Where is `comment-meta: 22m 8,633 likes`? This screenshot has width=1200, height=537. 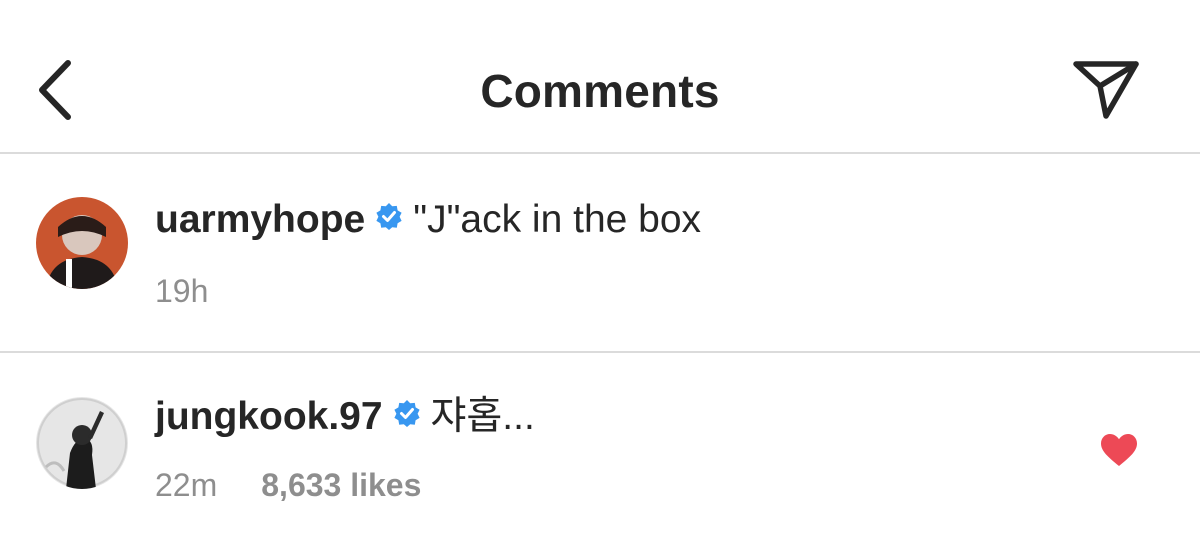 comment-meta: 22m 8,633 likes is located at coordinates (288, 485).